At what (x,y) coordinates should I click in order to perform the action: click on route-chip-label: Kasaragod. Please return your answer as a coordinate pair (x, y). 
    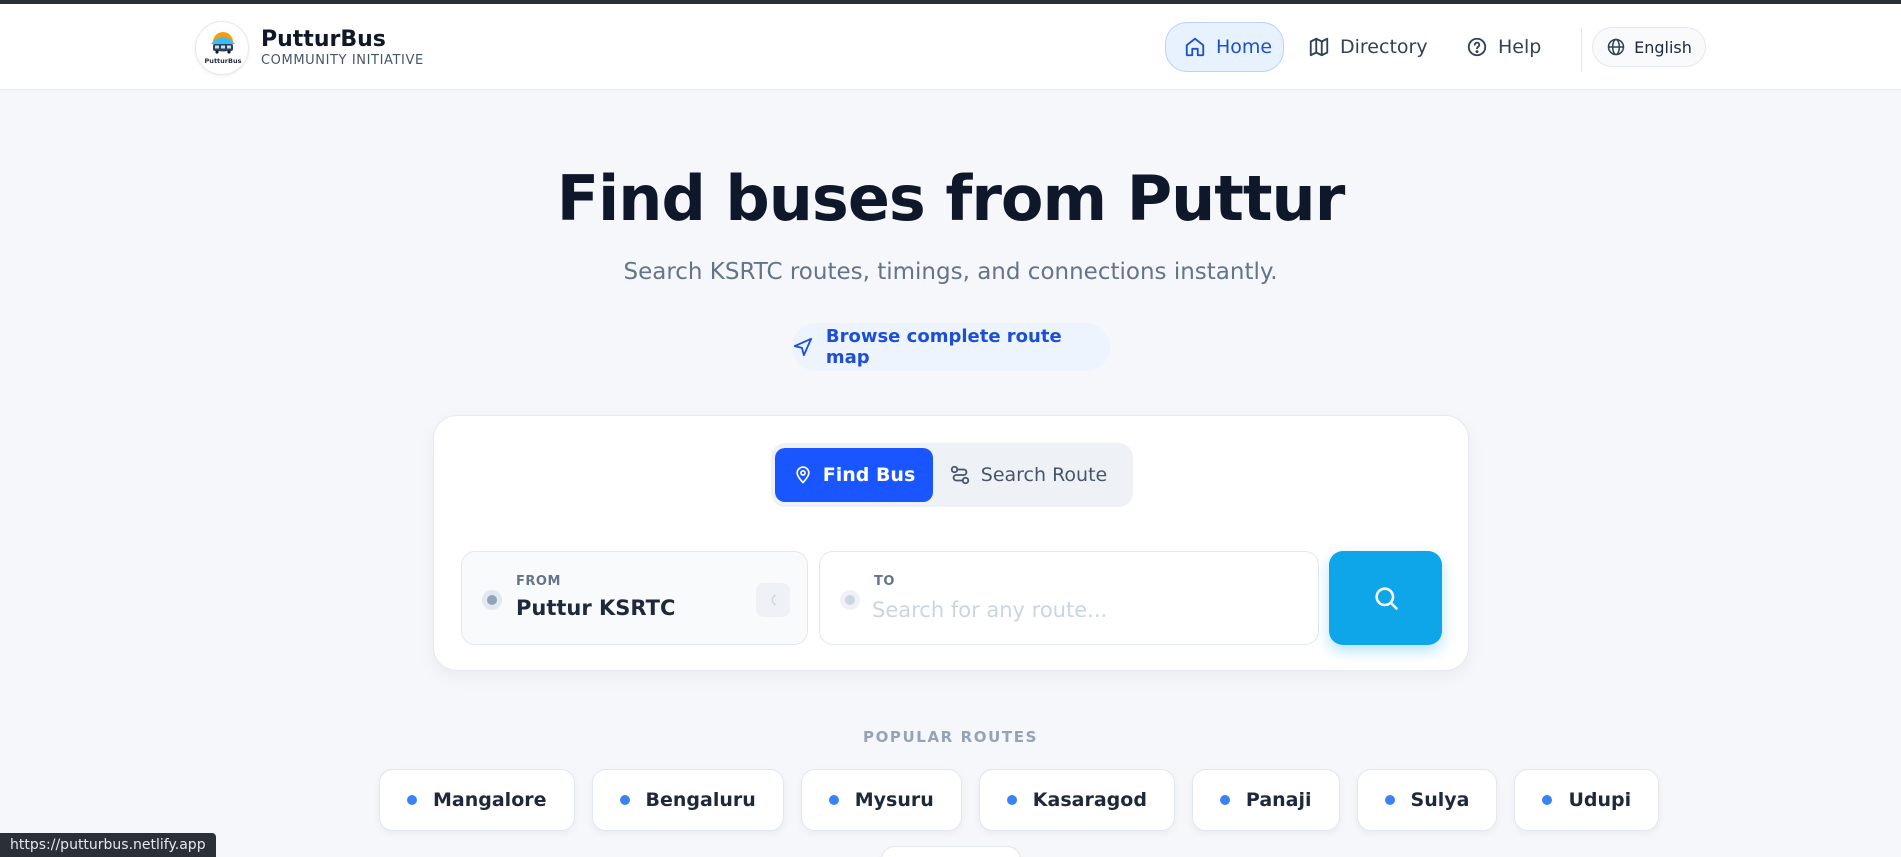
    Looking at the image, I should click on (1089, 800).